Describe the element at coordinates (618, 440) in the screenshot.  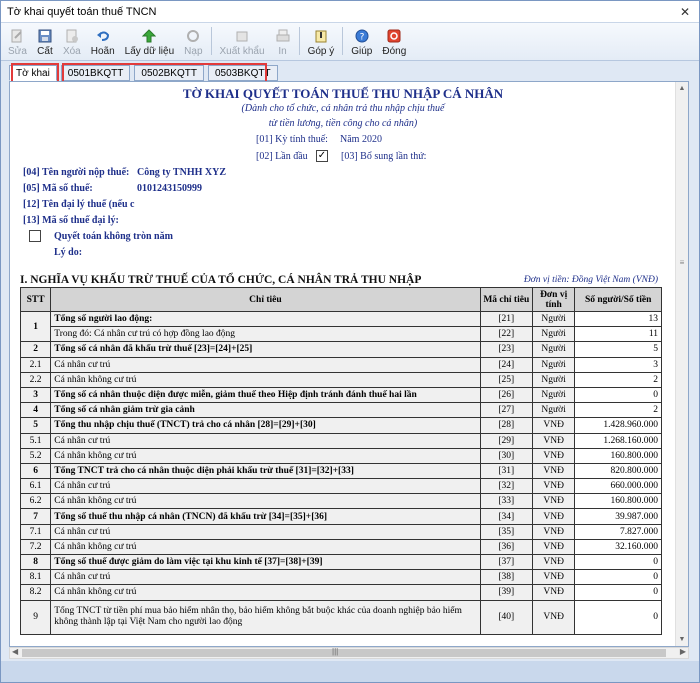
I see `row-value-input: 1.268.160.000` at that location.